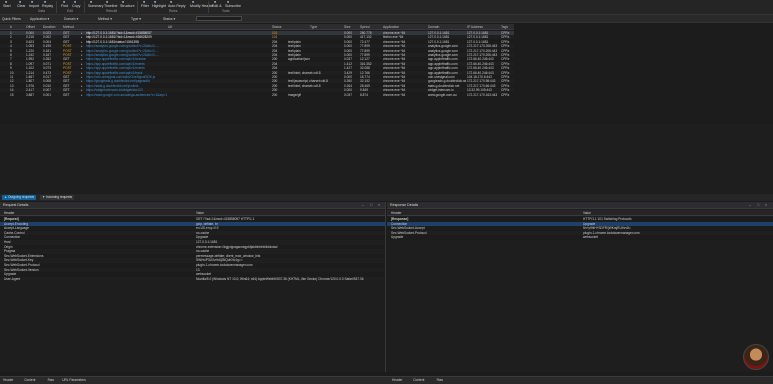 The image size is (773, 384). What do you see at coordinates (47, 50) in the screenshot?
I see `cell-dur: 0.181` at bounding box center [47, 50].